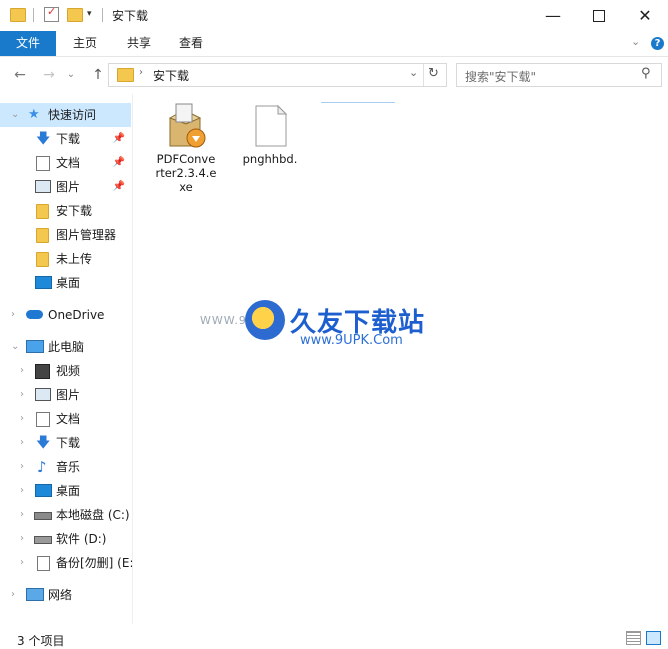  Describe the element at coordinates (65, 235) in the screenshot. I see `sidebar-item-image-manager: 图片管理器` at that location.